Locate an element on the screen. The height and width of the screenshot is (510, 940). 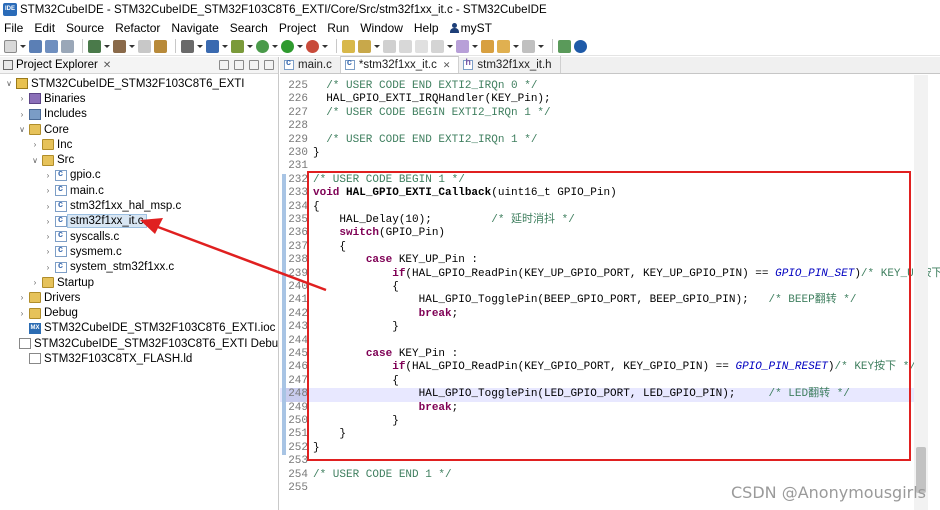
watermark: CSDN @Anonymousgirls is located at coordinates (828, 492).